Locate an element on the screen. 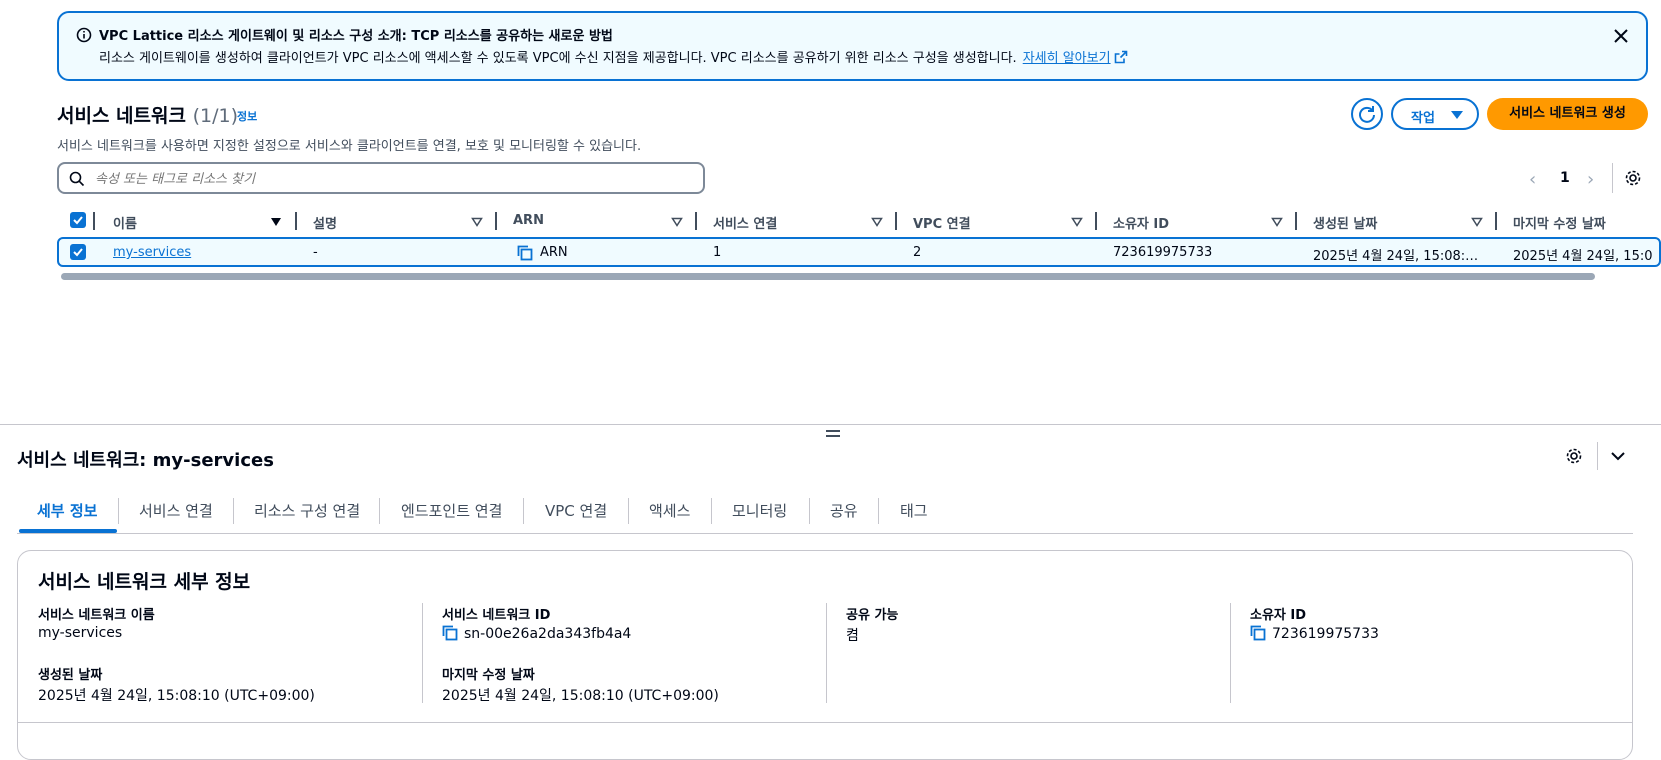 This screenshot has height=760, width=1661. tab-monitoring: 모니터링 is located at coordinates (759, 510).